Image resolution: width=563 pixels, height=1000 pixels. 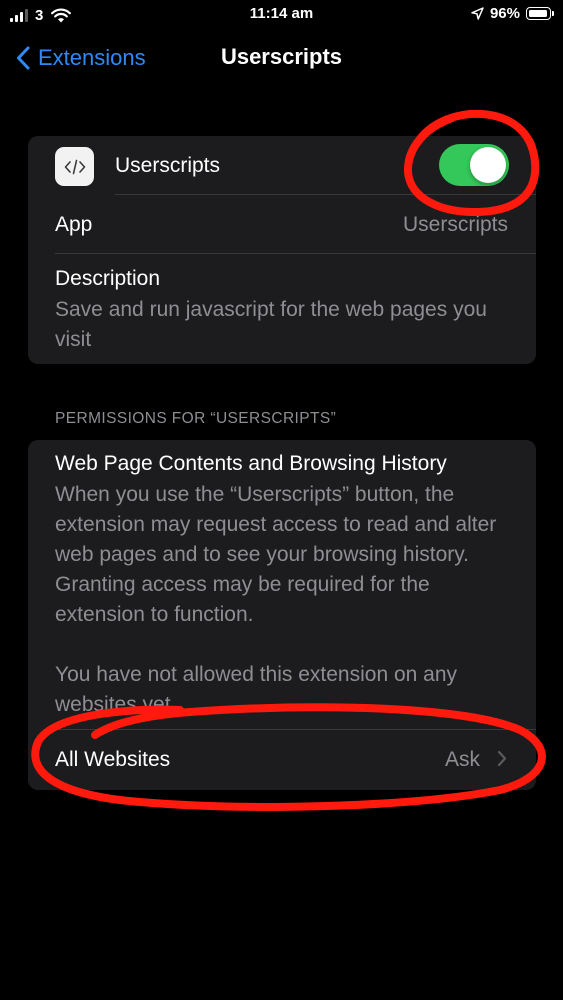 I want to click on chevron-right-icon, so click(x=502, y=761).